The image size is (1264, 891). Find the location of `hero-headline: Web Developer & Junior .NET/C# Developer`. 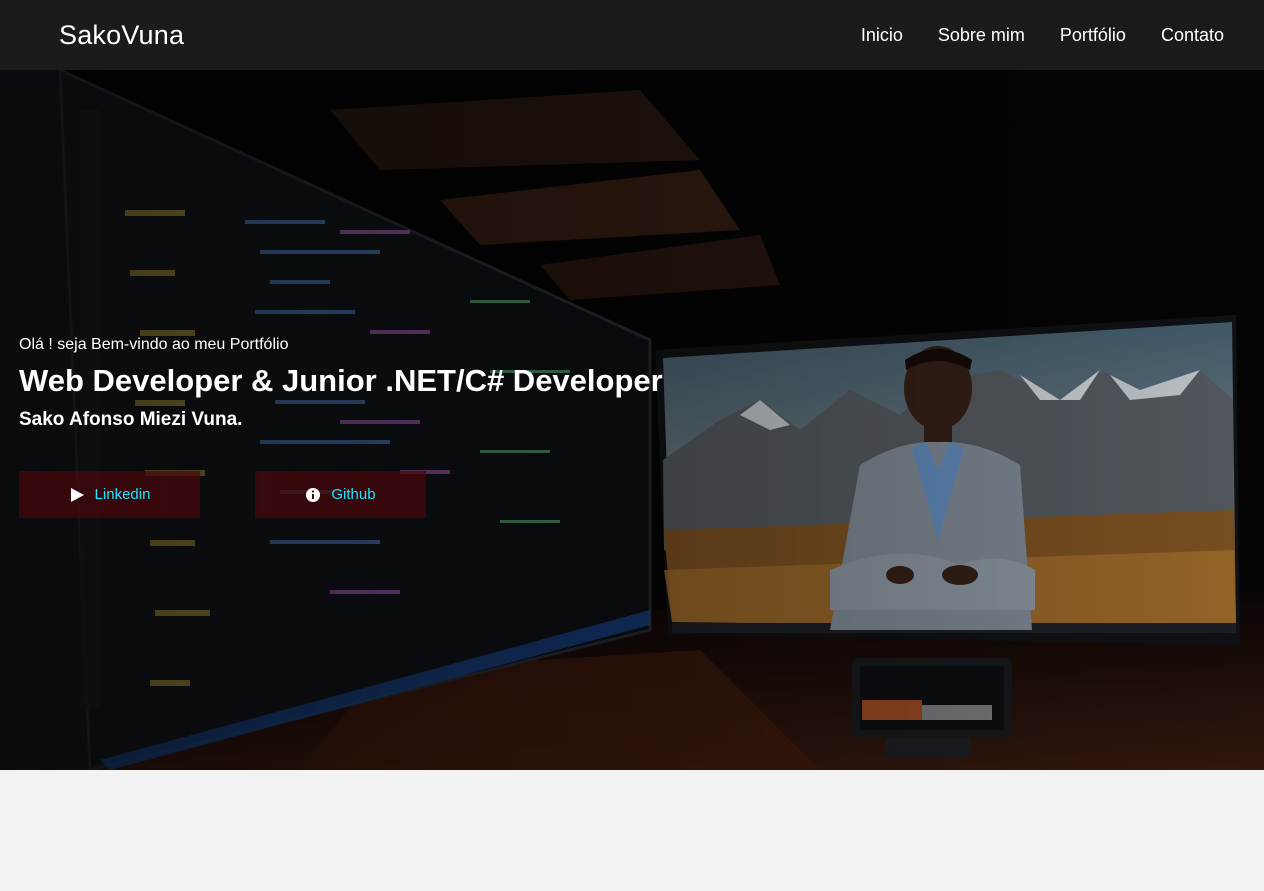

hero-headline: Web Developer & Junior .NET/C# Developer is located at coordinates (341, 380).